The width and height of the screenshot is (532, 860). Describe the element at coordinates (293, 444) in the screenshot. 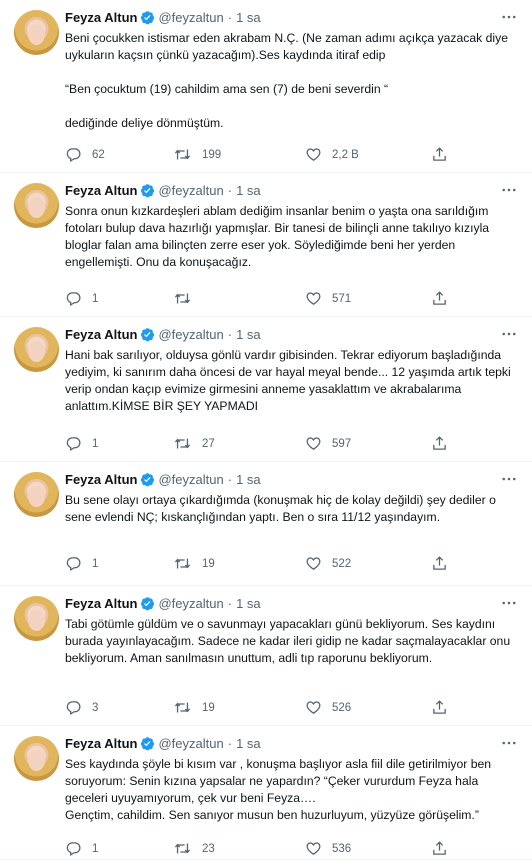

I see `tweet-actions: 1 27 597` at that location.